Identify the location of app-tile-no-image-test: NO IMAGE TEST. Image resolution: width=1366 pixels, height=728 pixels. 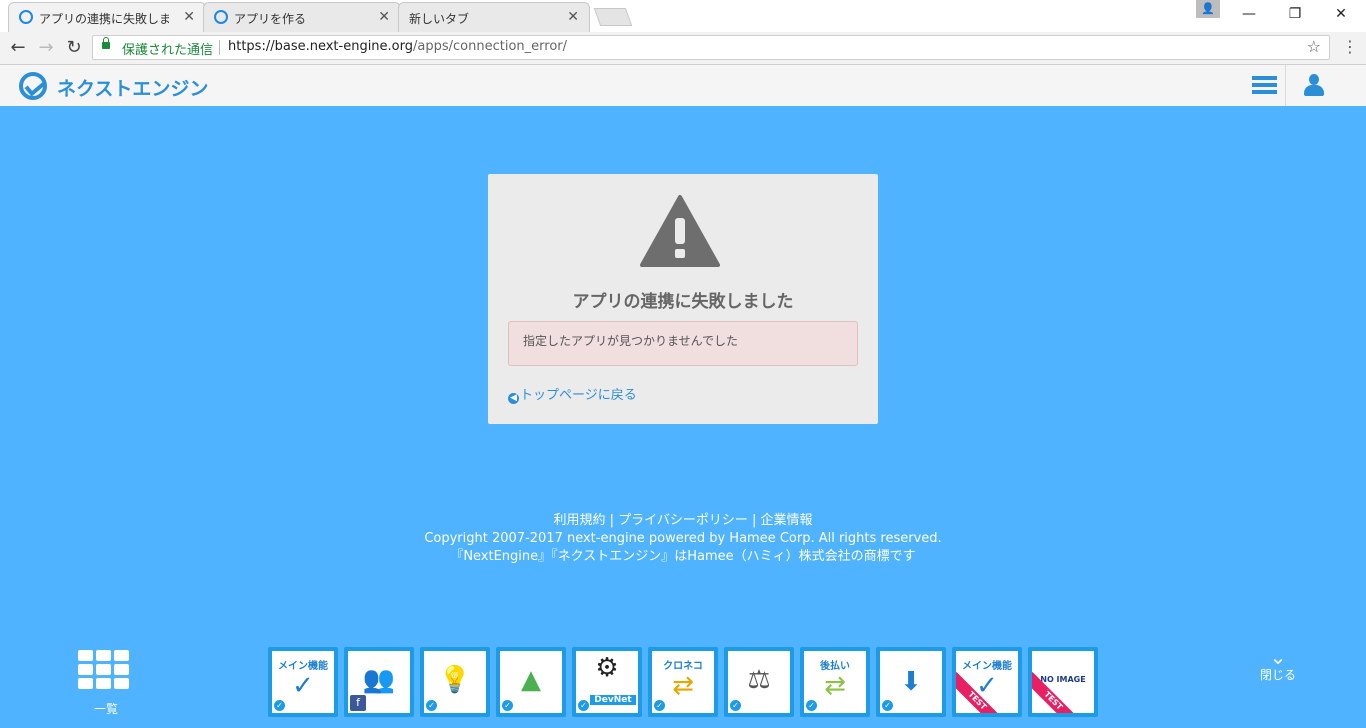
(1063, 682).